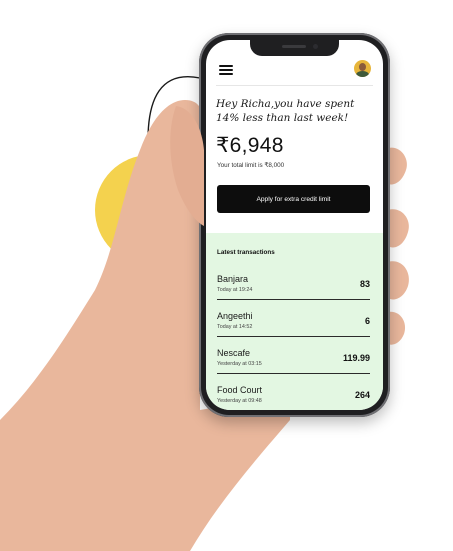 This screenshot has width=453, height=551. What do you see at coordinates (239, 364) in the screenshot?
I see `transaction-time: Yesterday at 03:15` at bounding box center [239, 364].